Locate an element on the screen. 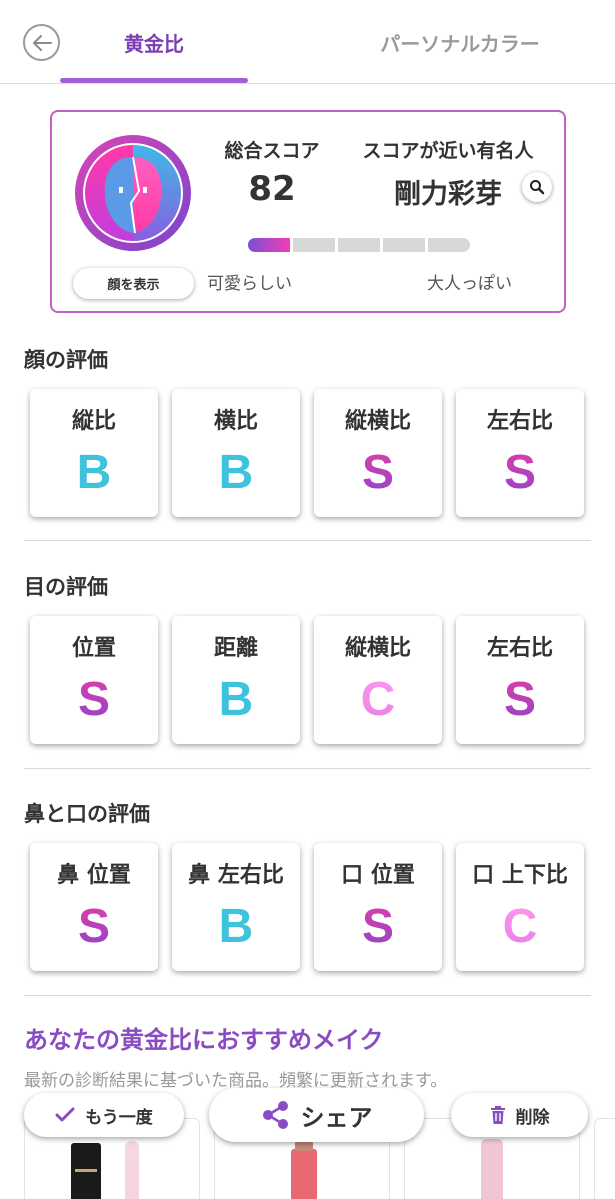 The width and height of the screenshot is (615, 1199). back-button is located at coordinates (41, 42).